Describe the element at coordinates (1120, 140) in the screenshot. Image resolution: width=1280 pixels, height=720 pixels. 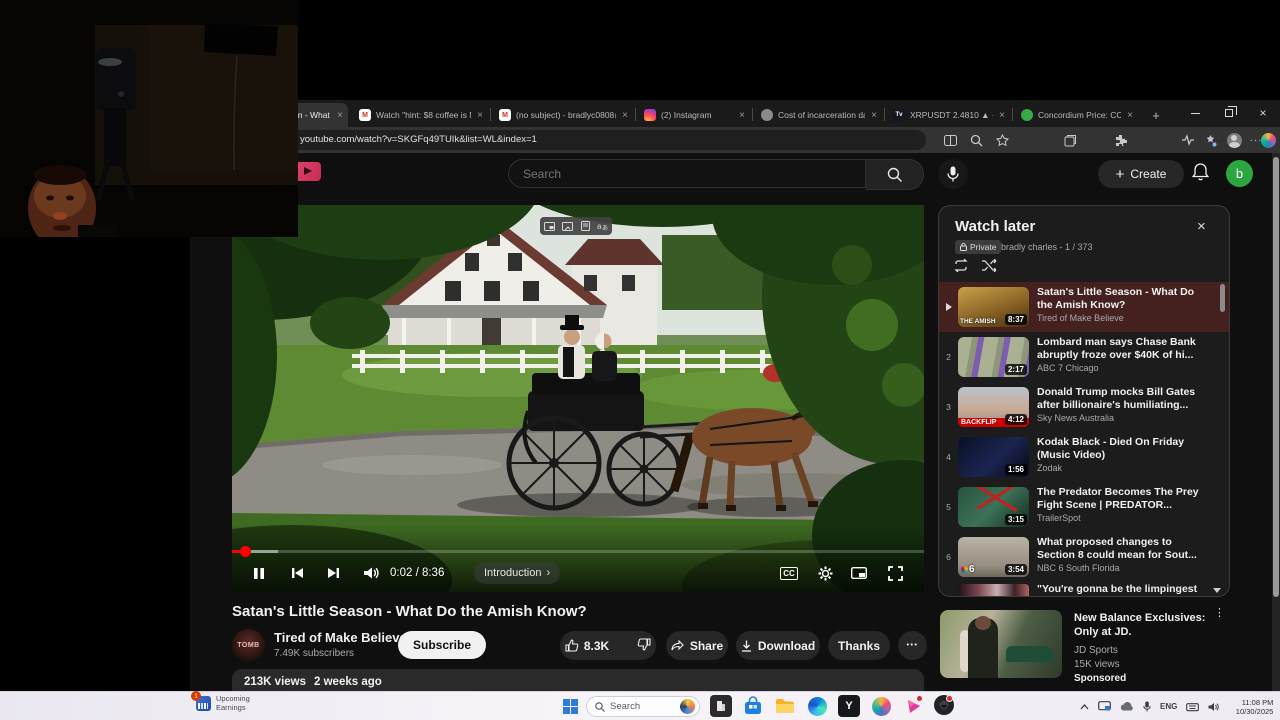
I see `extensions-icon` at that location.